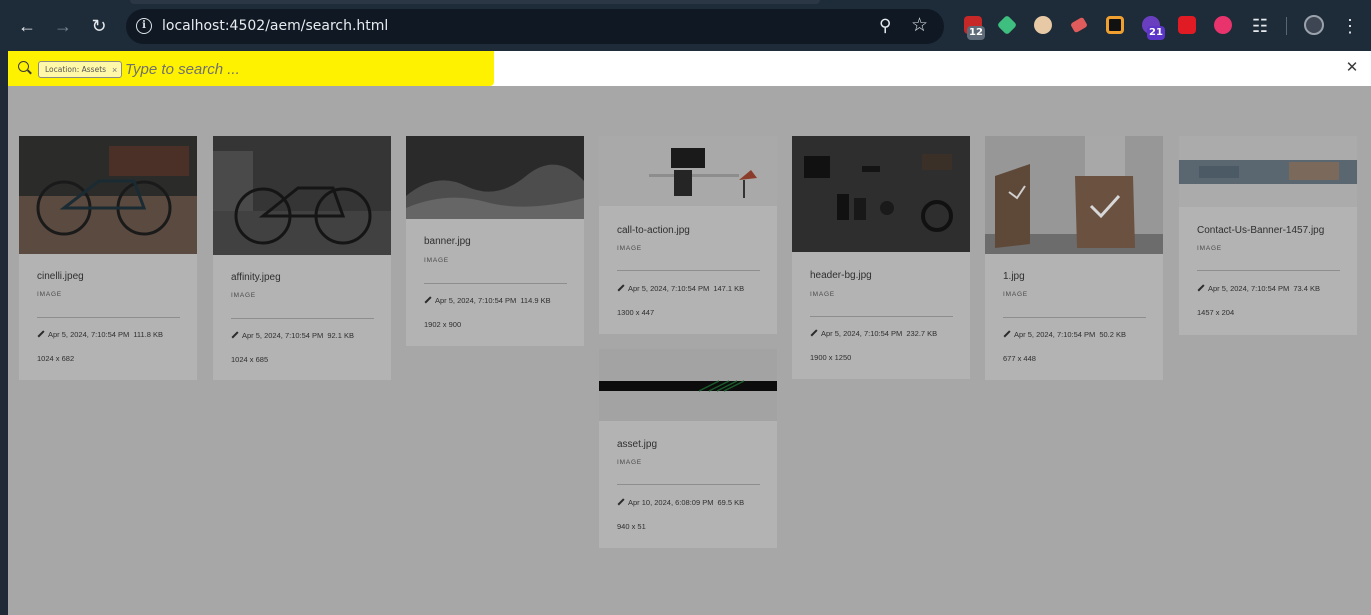  Describe the element at coordinates (841, 275) in the screenshot. I see `asset-title: header-bg.jpg` at that location.